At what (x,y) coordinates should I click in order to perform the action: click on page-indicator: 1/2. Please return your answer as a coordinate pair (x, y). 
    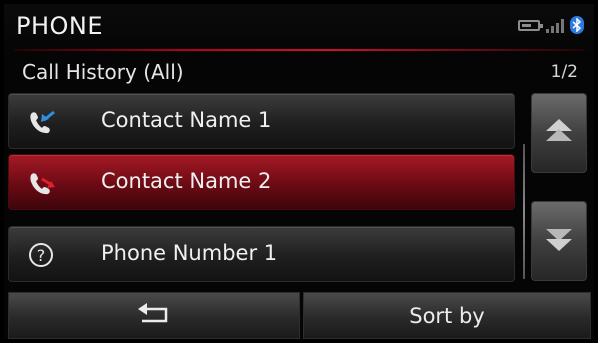
    Looking at the image, I should click on (564, 72).